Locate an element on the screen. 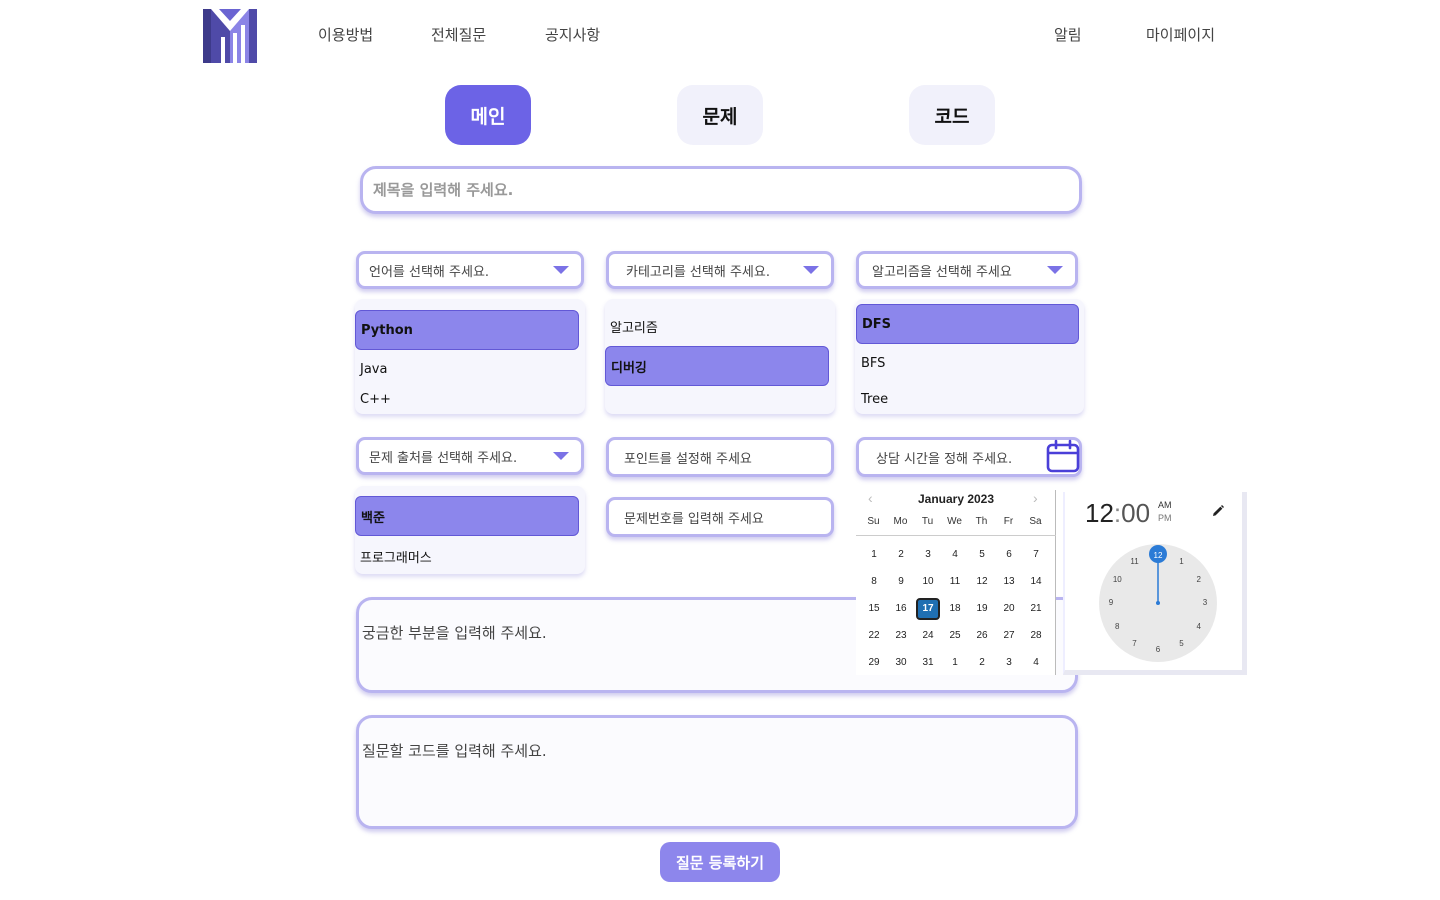 This screenshot has height=900, width=1440. calendar-day: 30 is located at coordinates (901, 663).